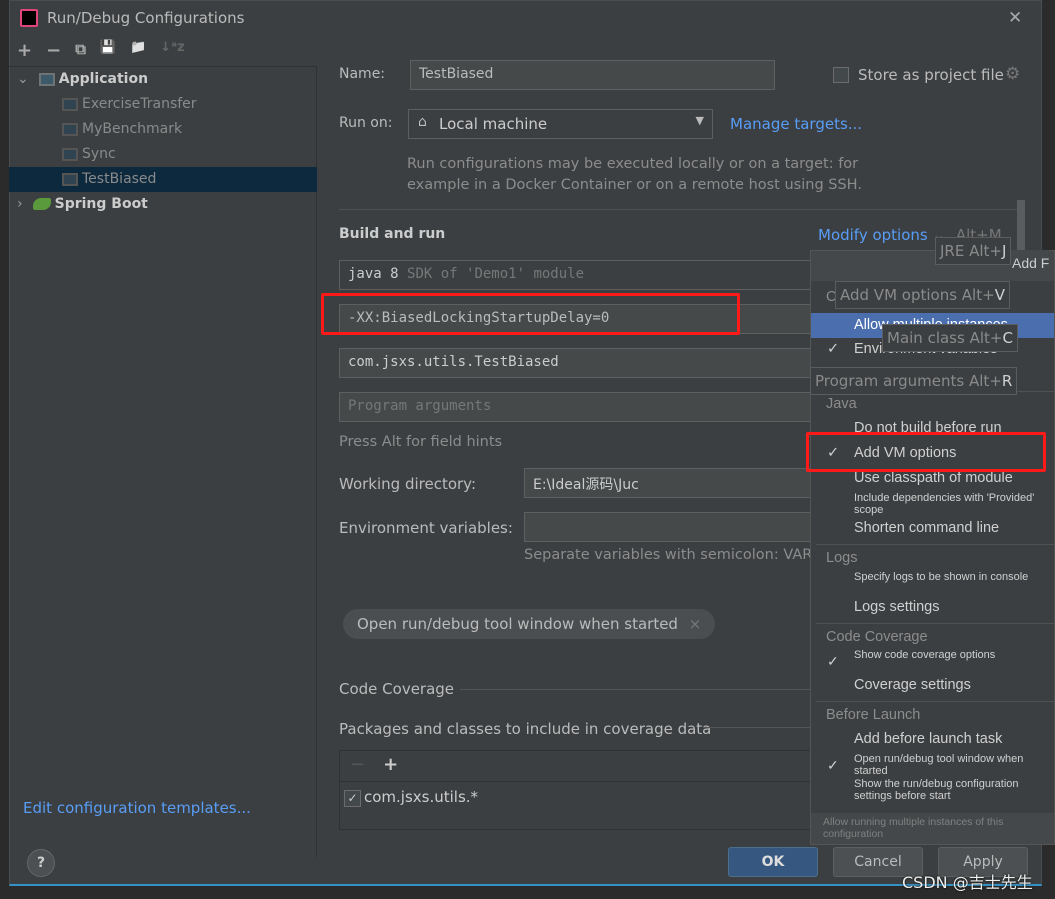  I want to click on modify-options-label: Modify options, so click(873, 235).